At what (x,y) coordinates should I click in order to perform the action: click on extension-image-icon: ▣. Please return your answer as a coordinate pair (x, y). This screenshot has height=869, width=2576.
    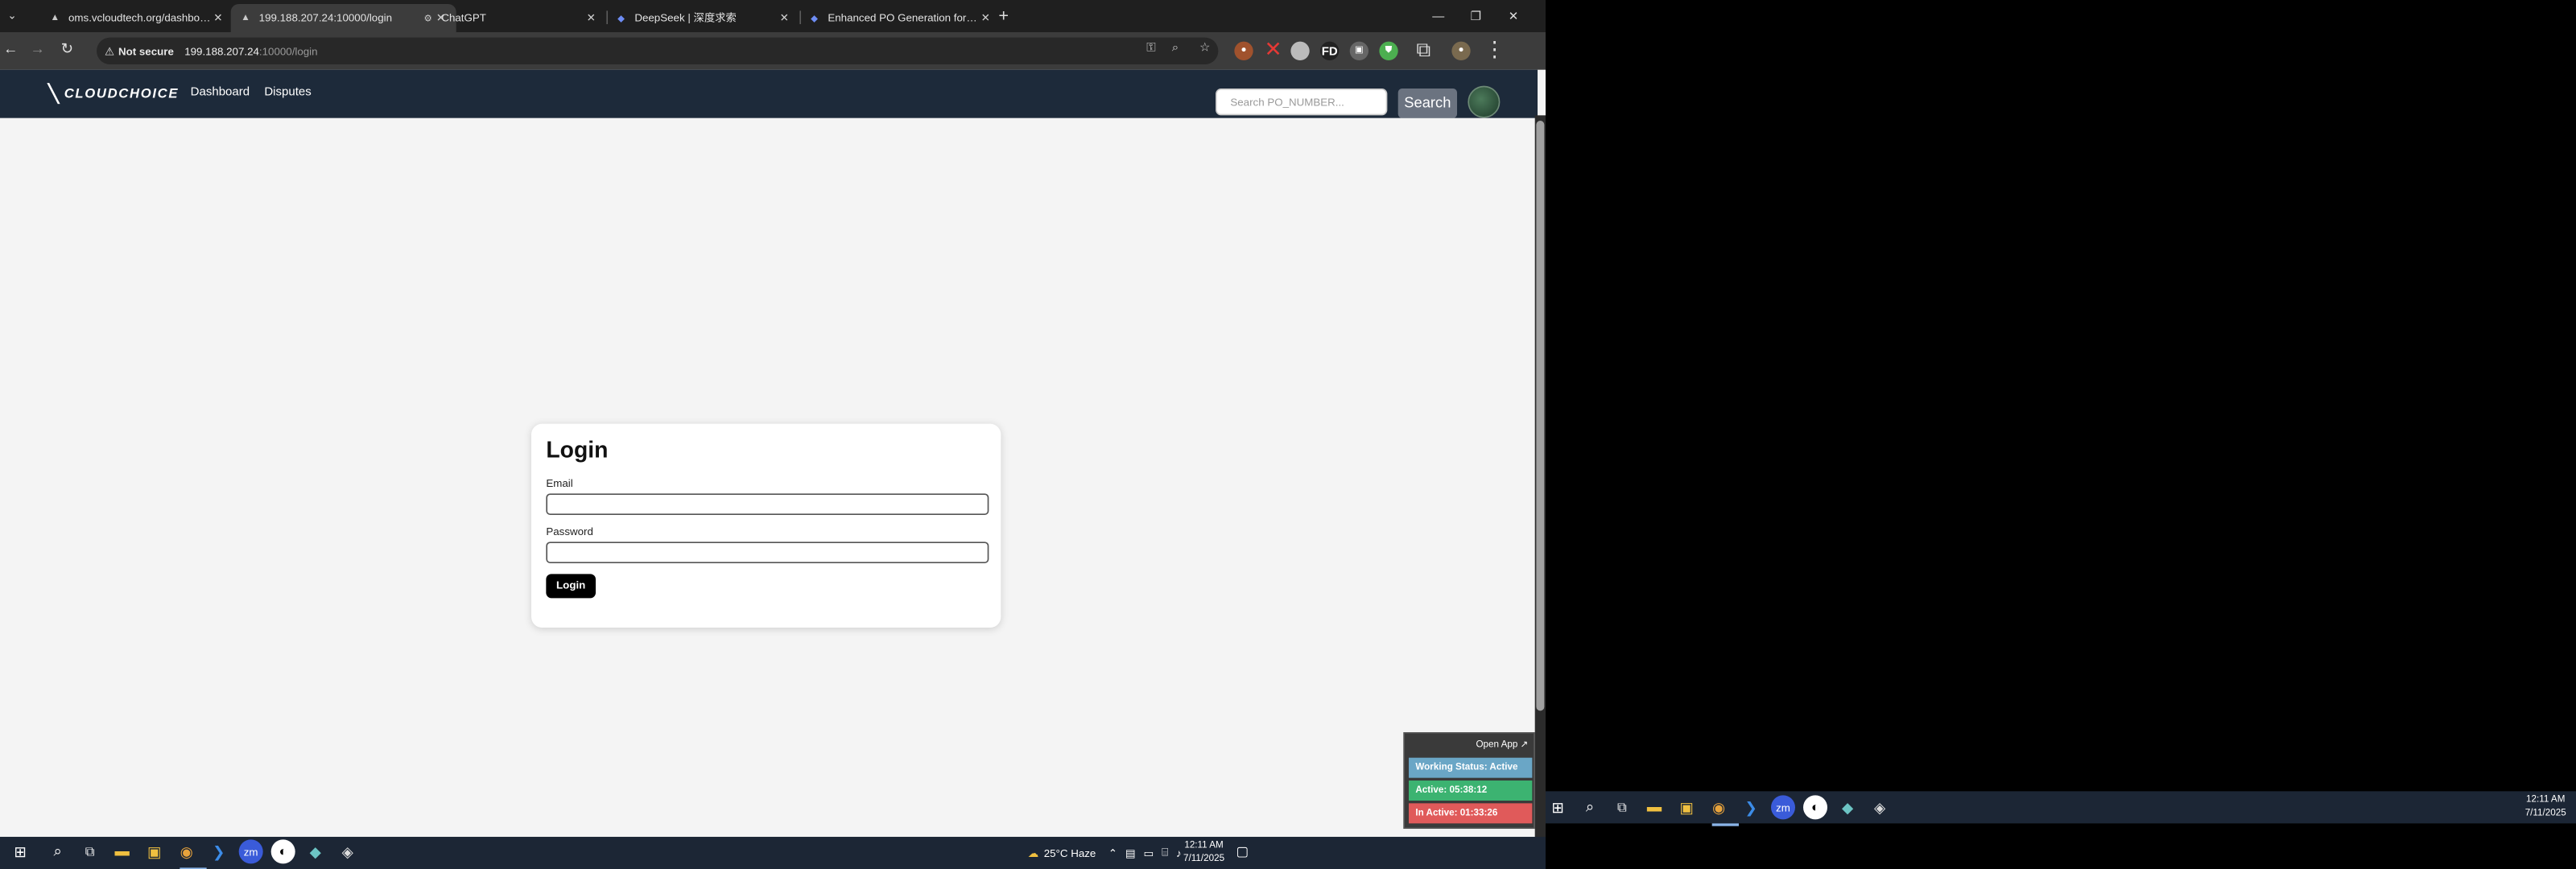
    Looking at the image, I should click on (1359, 51).